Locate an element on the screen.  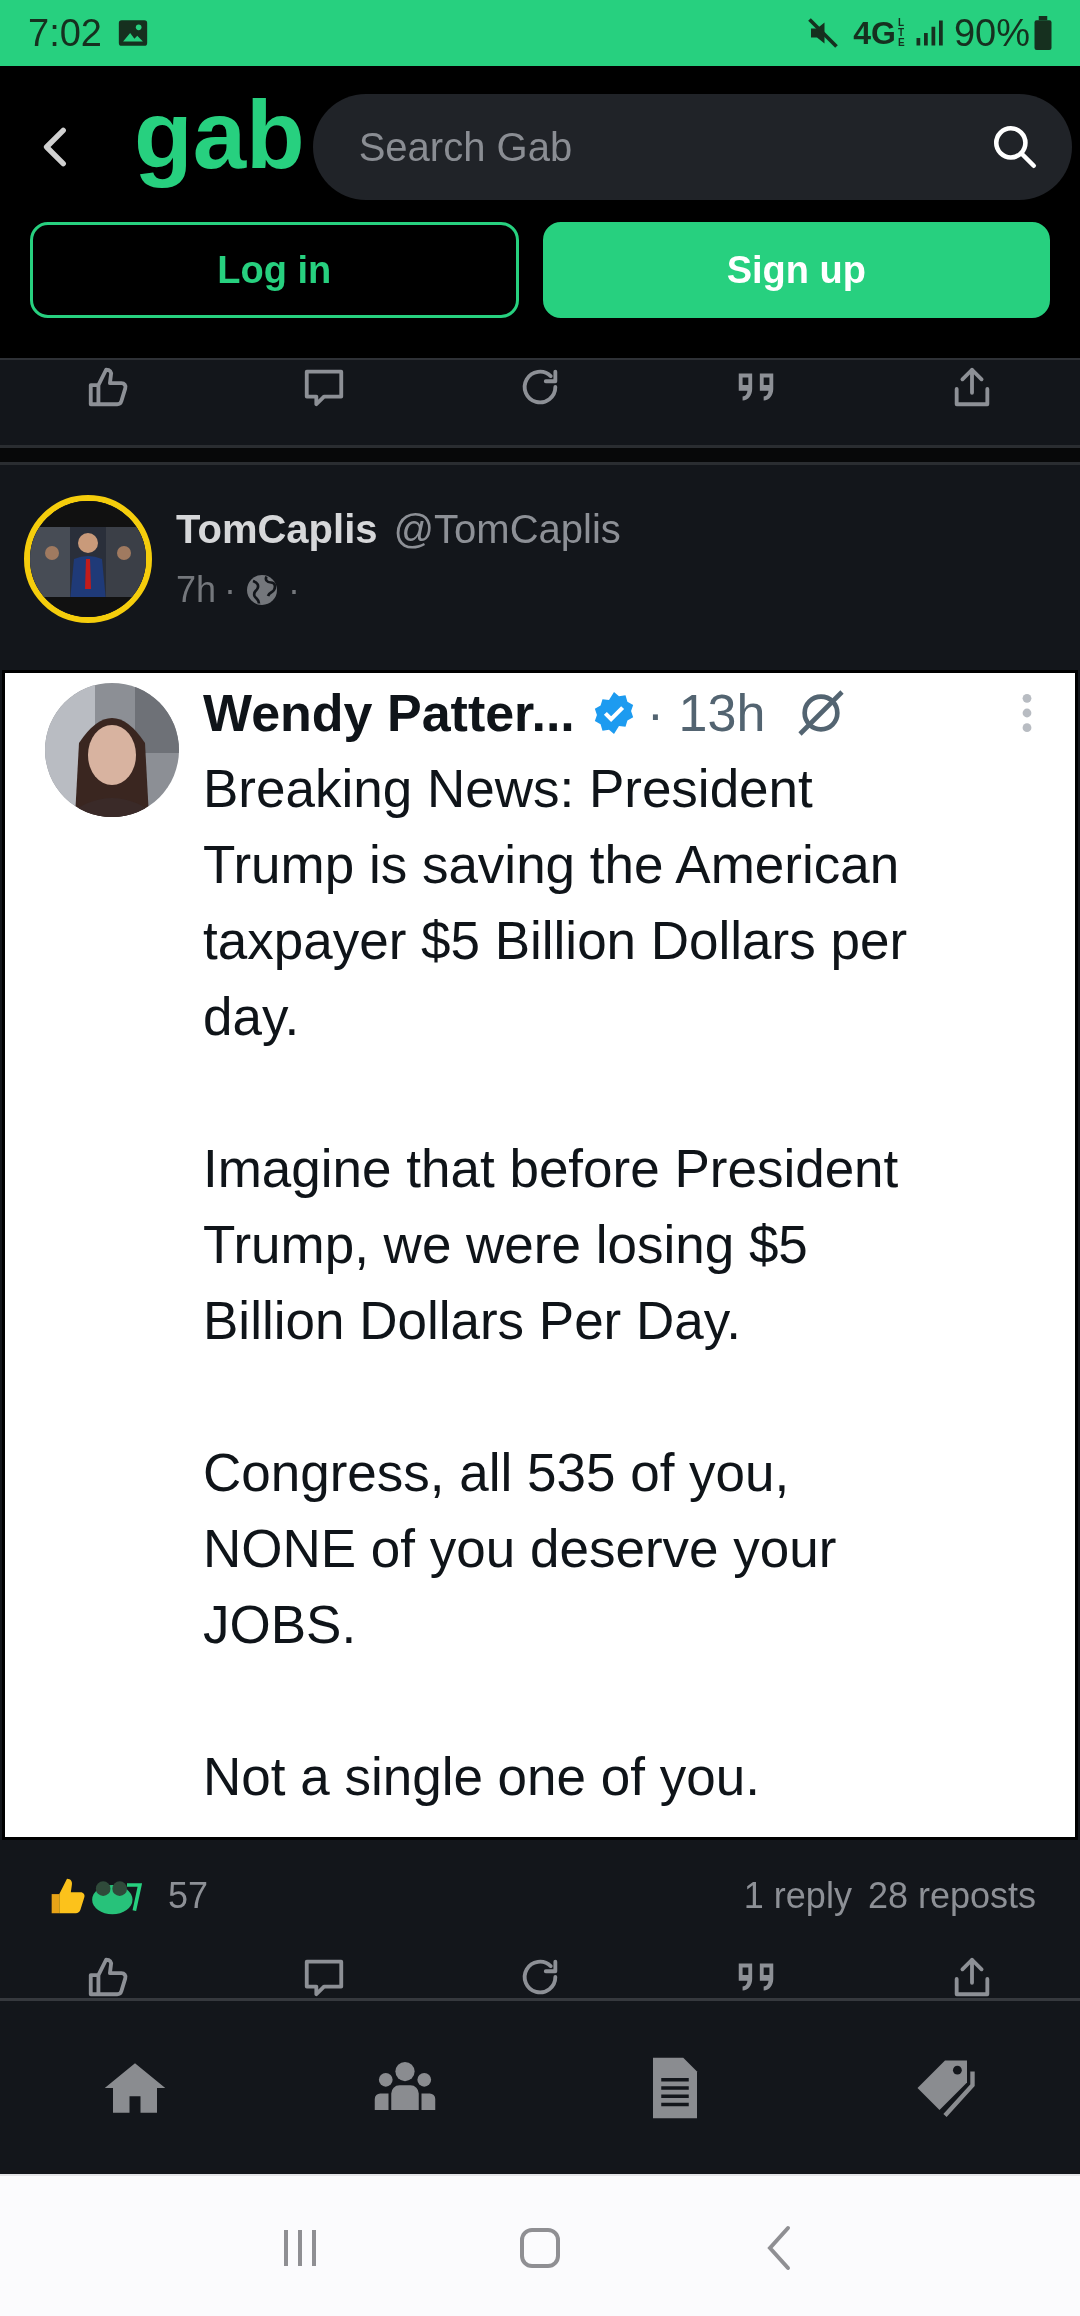
network-subtype: LTE is located at coordinates (901, 33).